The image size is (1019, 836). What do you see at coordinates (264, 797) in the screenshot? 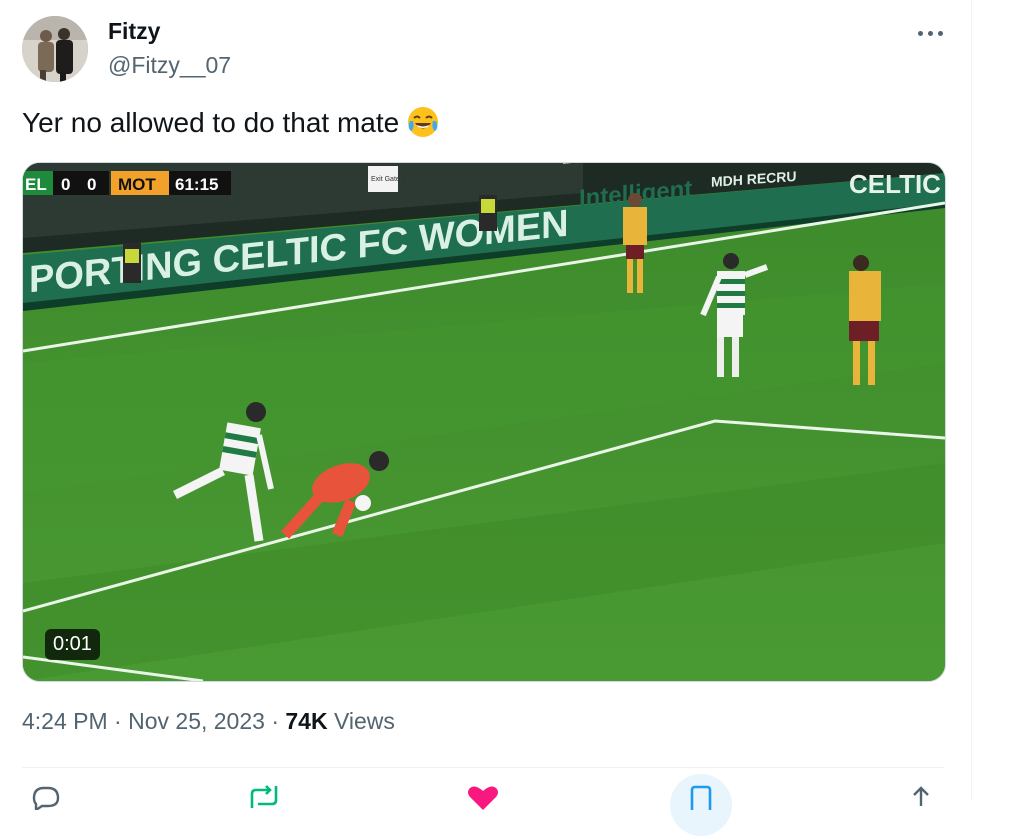
I see `retweet-button` at bounding box center [264, 797].